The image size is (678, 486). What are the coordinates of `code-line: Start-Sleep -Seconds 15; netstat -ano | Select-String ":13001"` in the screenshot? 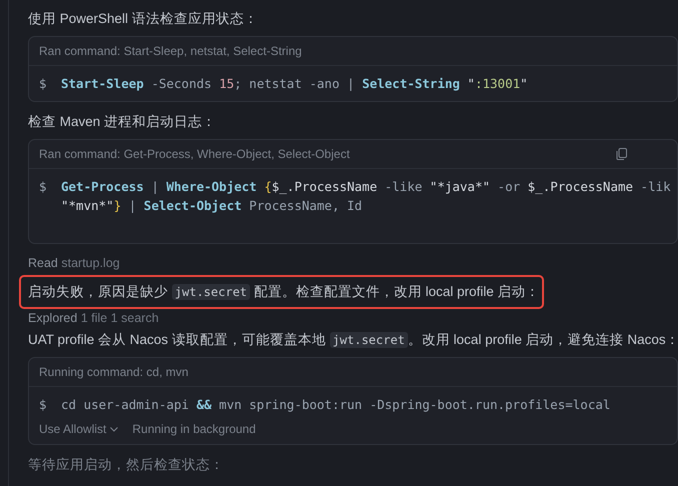 It's located at (294, 84).